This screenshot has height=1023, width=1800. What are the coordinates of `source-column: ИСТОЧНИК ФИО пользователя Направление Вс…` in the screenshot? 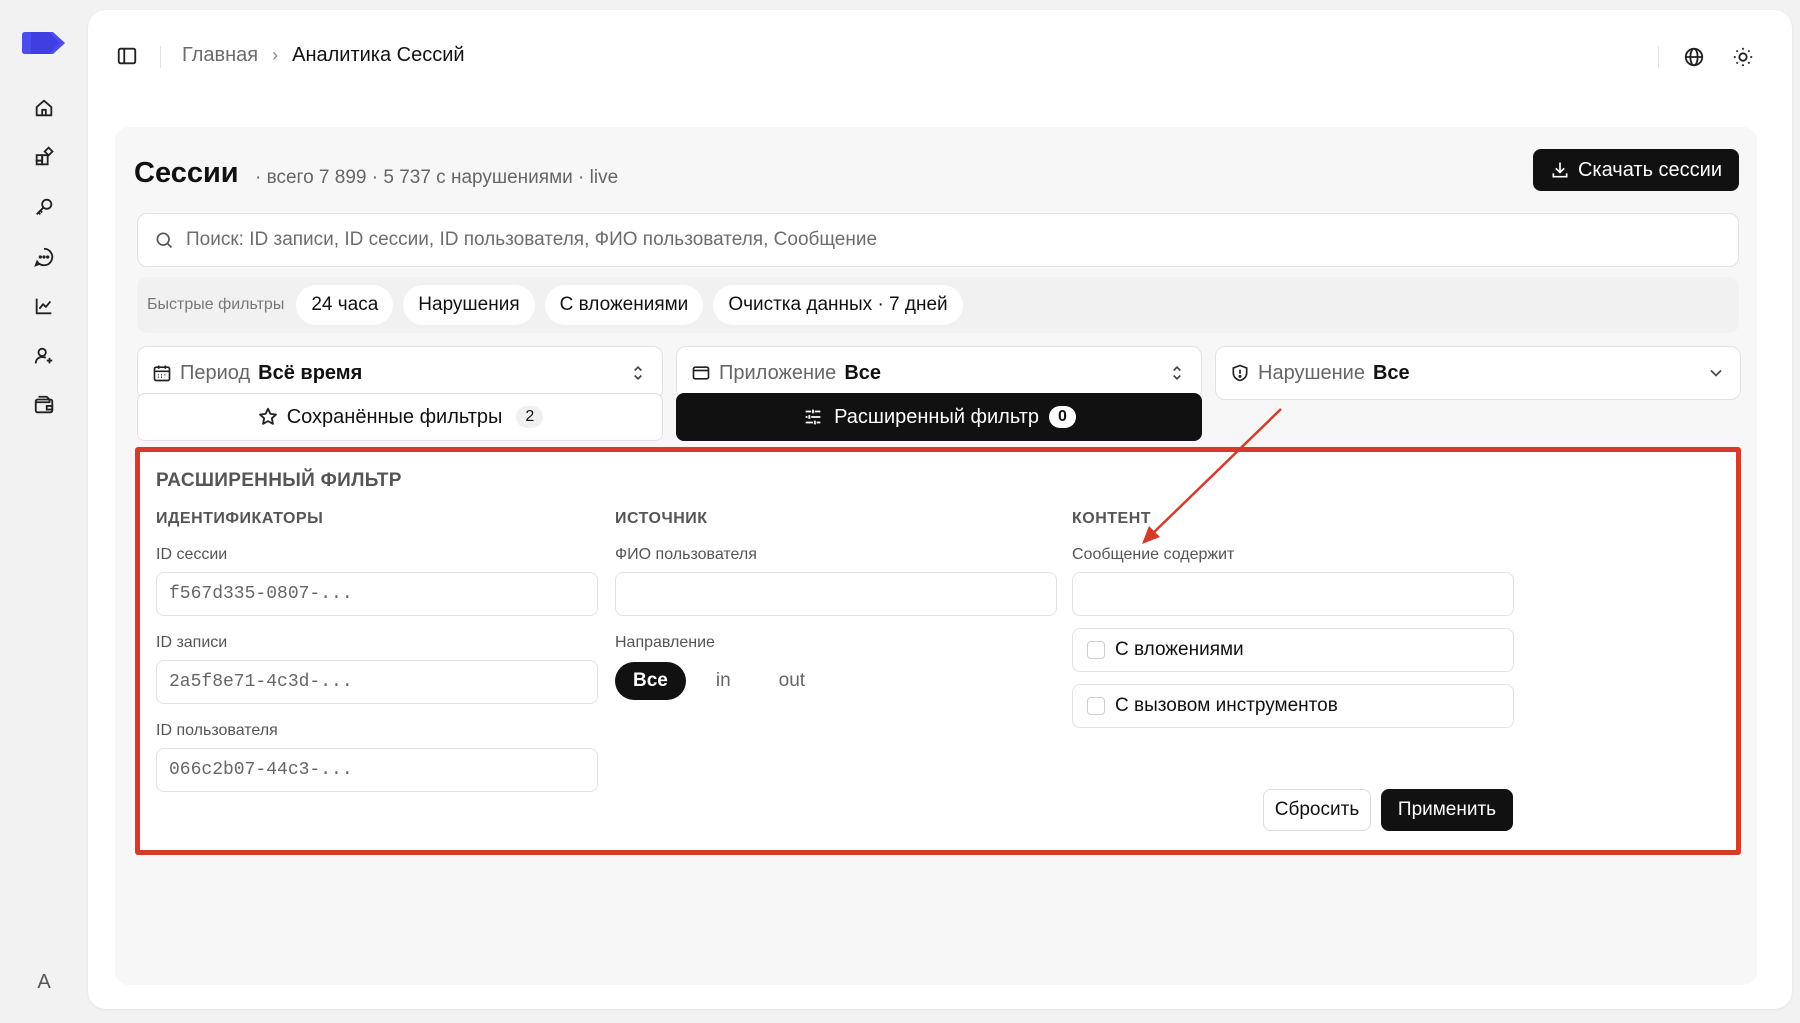 It's located at (836, 605).